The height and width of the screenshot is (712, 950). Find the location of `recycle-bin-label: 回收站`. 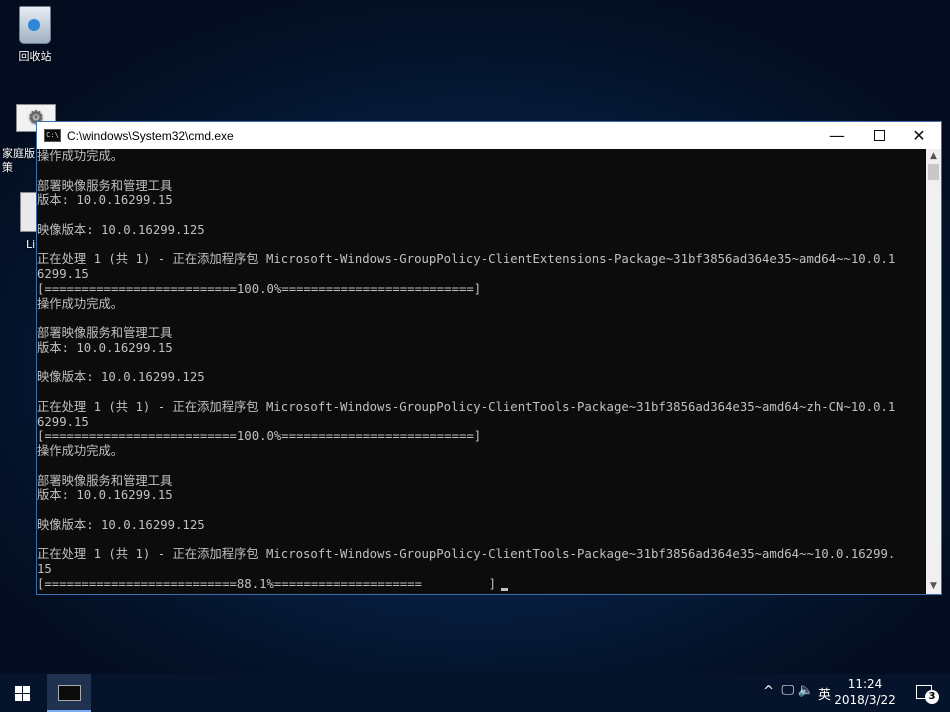

recycle-bin-label: 回收站 is located at coordinates (35, 56).